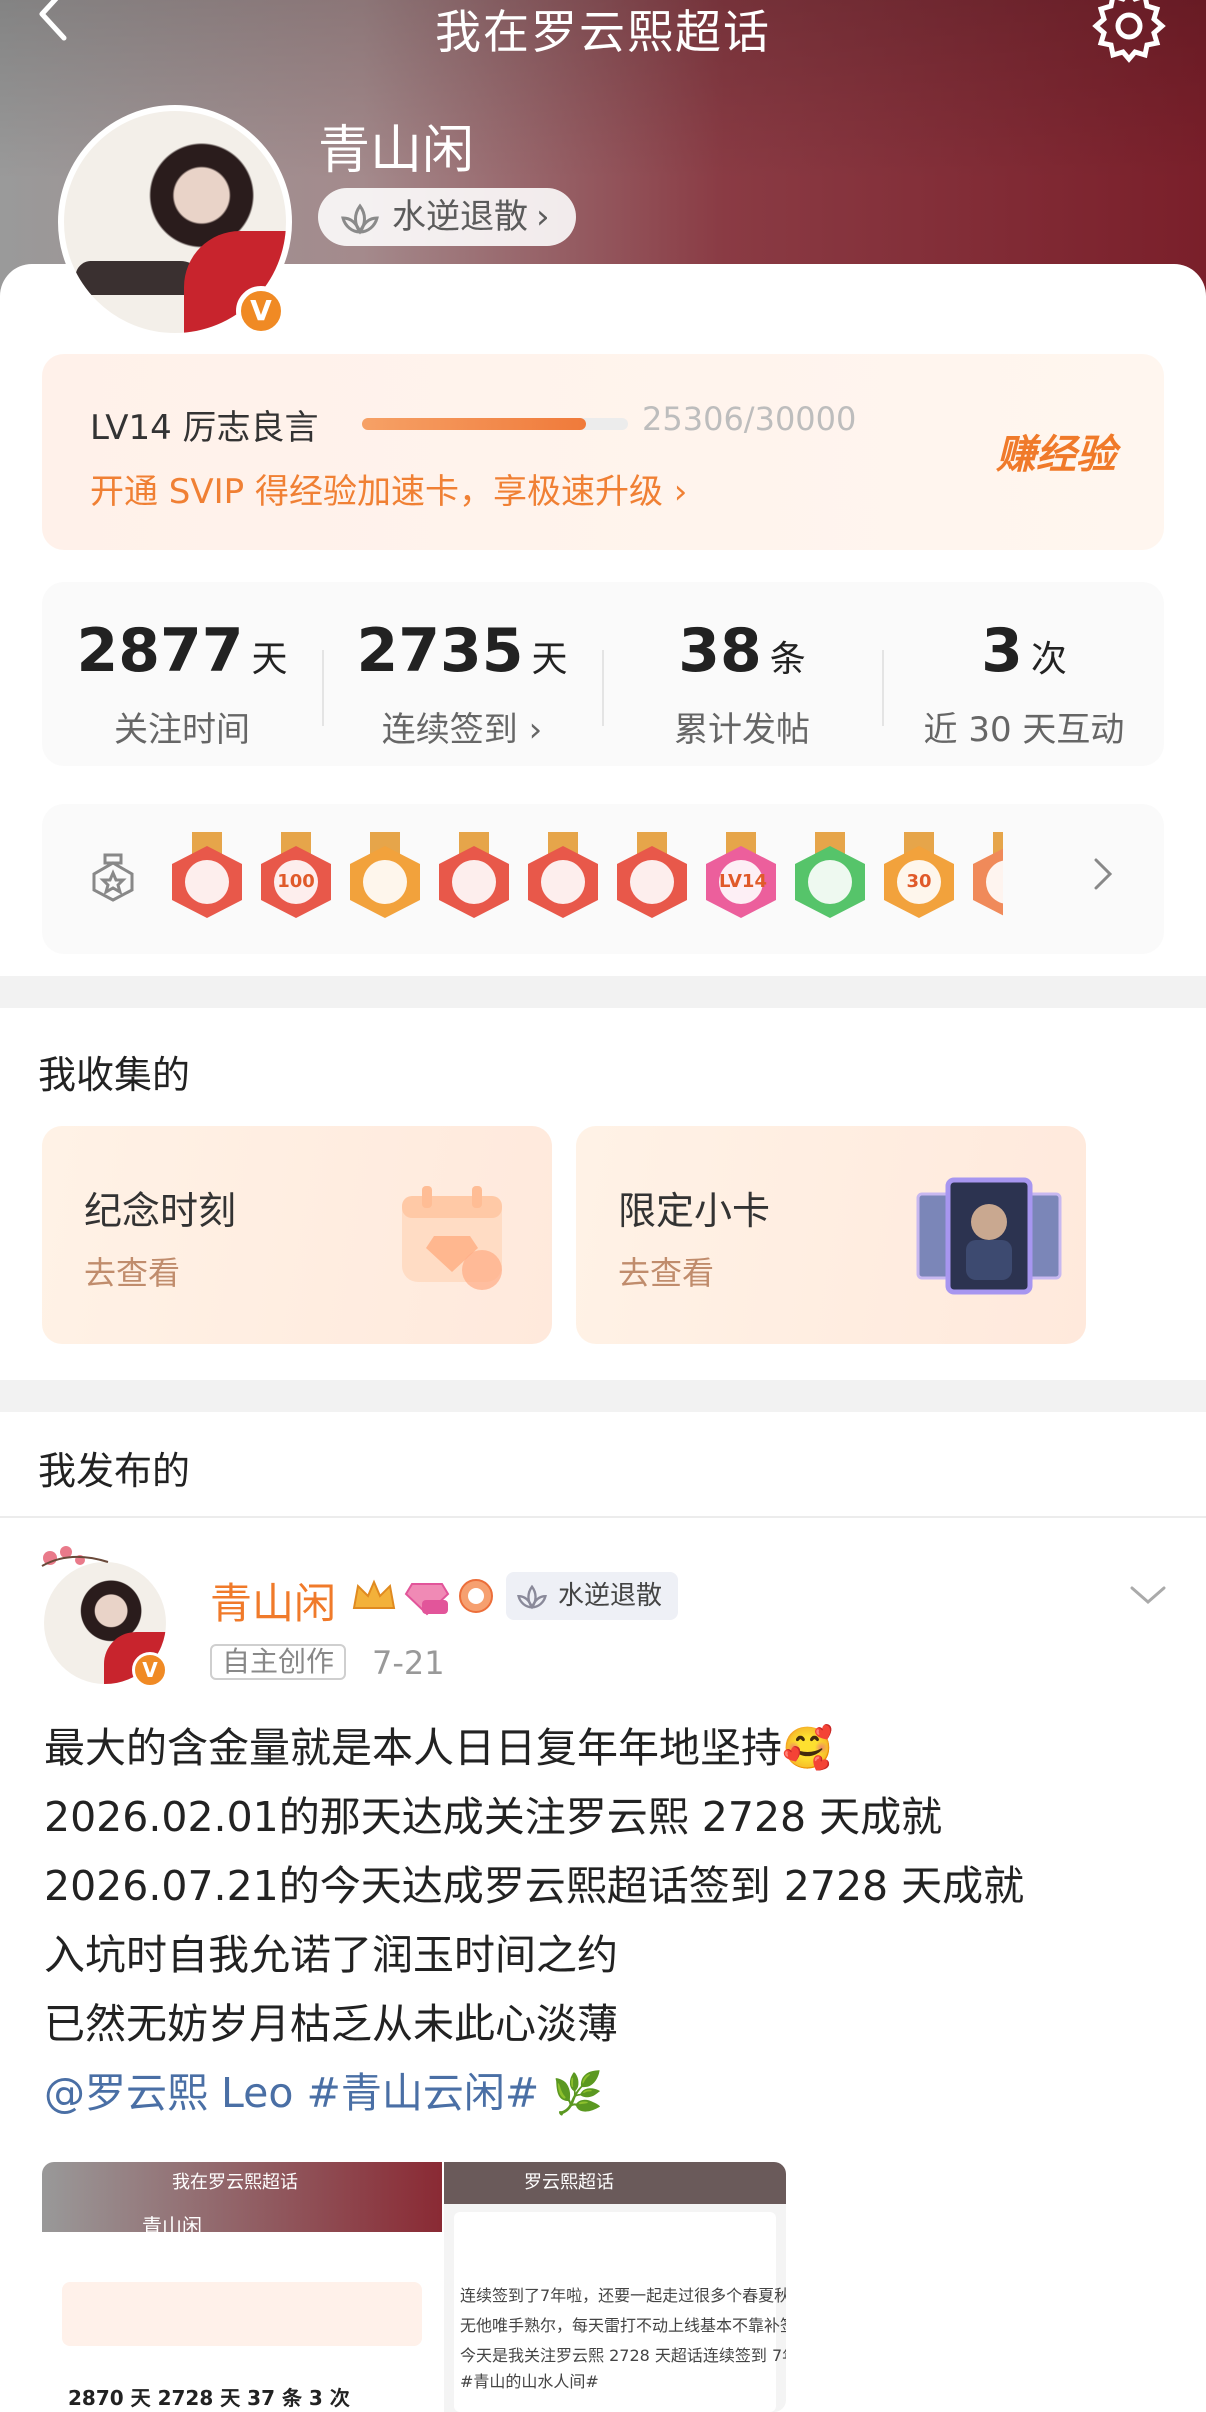 The width and height of the screenshot is (1206, 2412). I want to click on stat-posts: 38 条 累计发帖, so click(742, 674).